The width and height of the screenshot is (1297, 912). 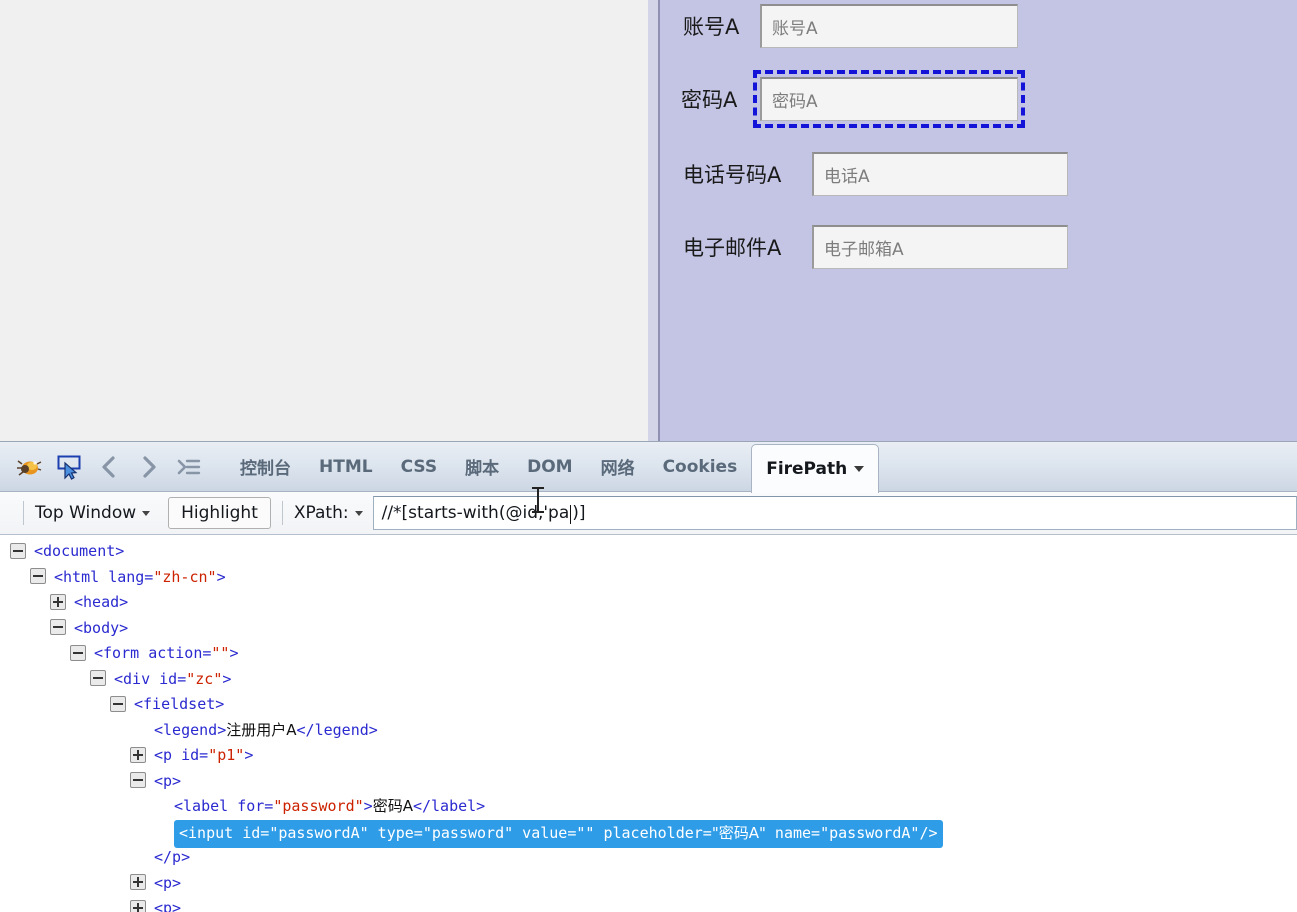 What do you see at coordinates (109, 467) in the screenshot?
I see `back-chevron-icon` at bounding box center [109, 467].